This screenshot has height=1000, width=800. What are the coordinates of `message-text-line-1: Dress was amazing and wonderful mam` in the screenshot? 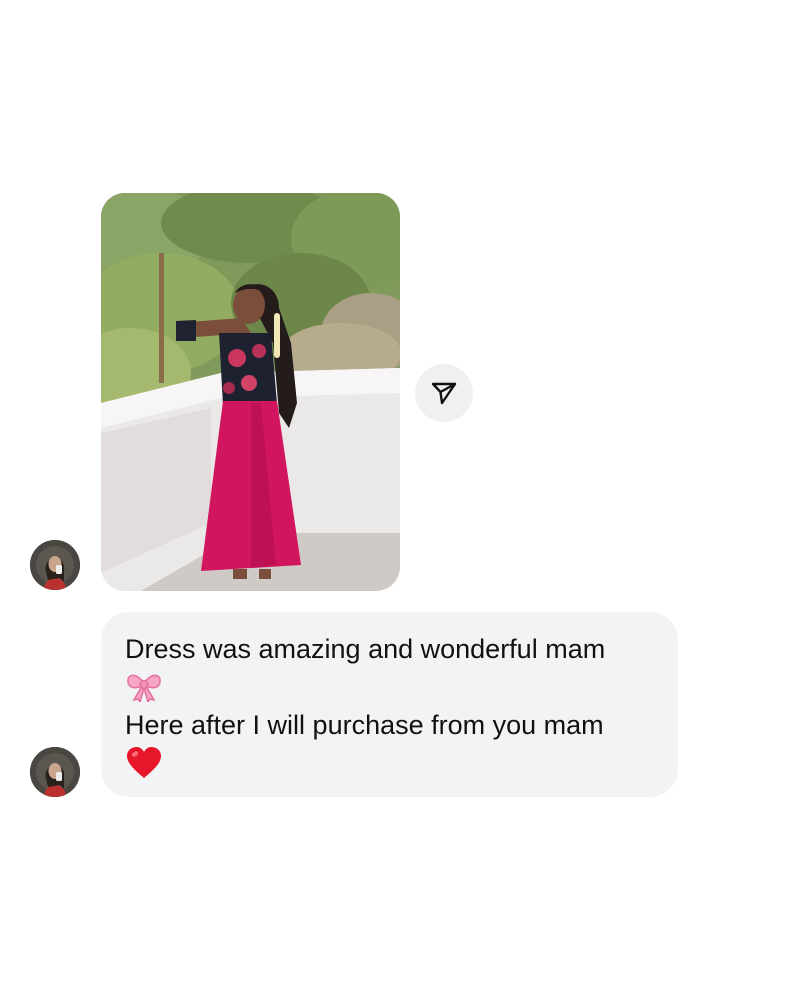 It's located at (365, 649).